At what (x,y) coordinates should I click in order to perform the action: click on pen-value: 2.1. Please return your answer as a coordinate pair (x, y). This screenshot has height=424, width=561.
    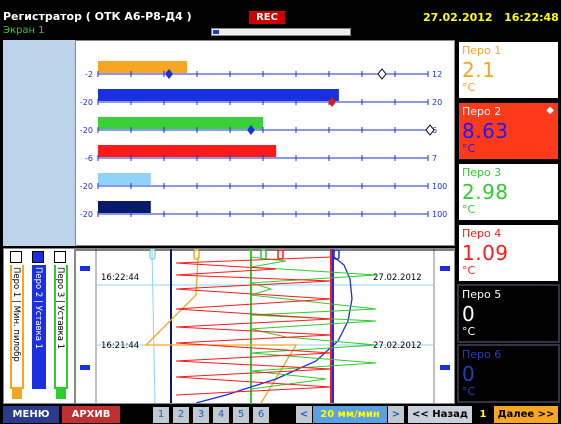
    Looking at the image, I should click on (479, 70).